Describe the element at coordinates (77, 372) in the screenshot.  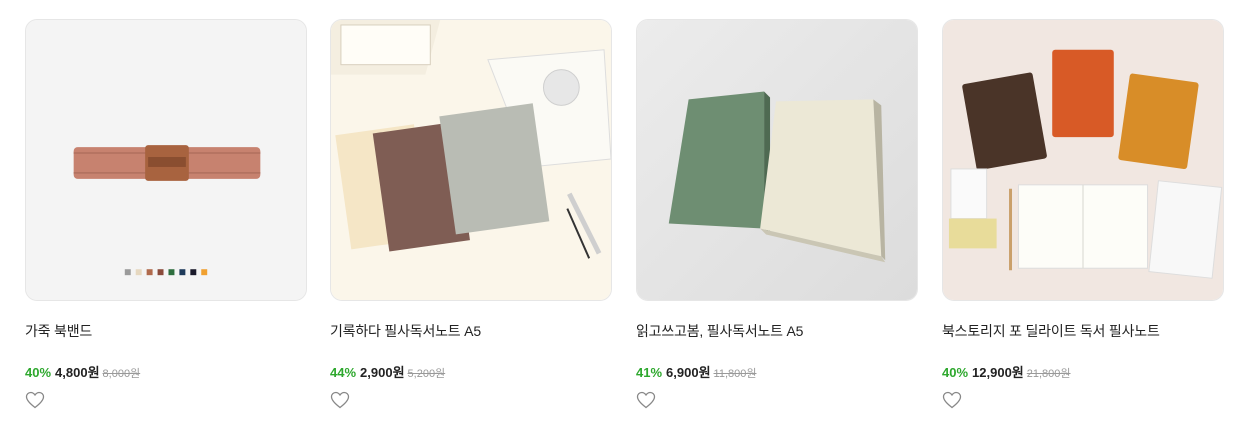
I see `sale-price: 4,800원` at that location.